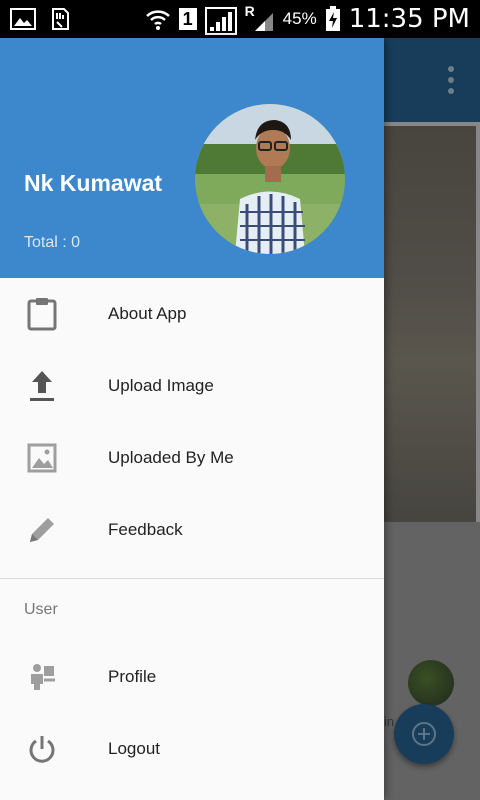  Describe the element at coordinates (192, 314) in the screenshot. I see `menu-item-about-app: About App` at that location.